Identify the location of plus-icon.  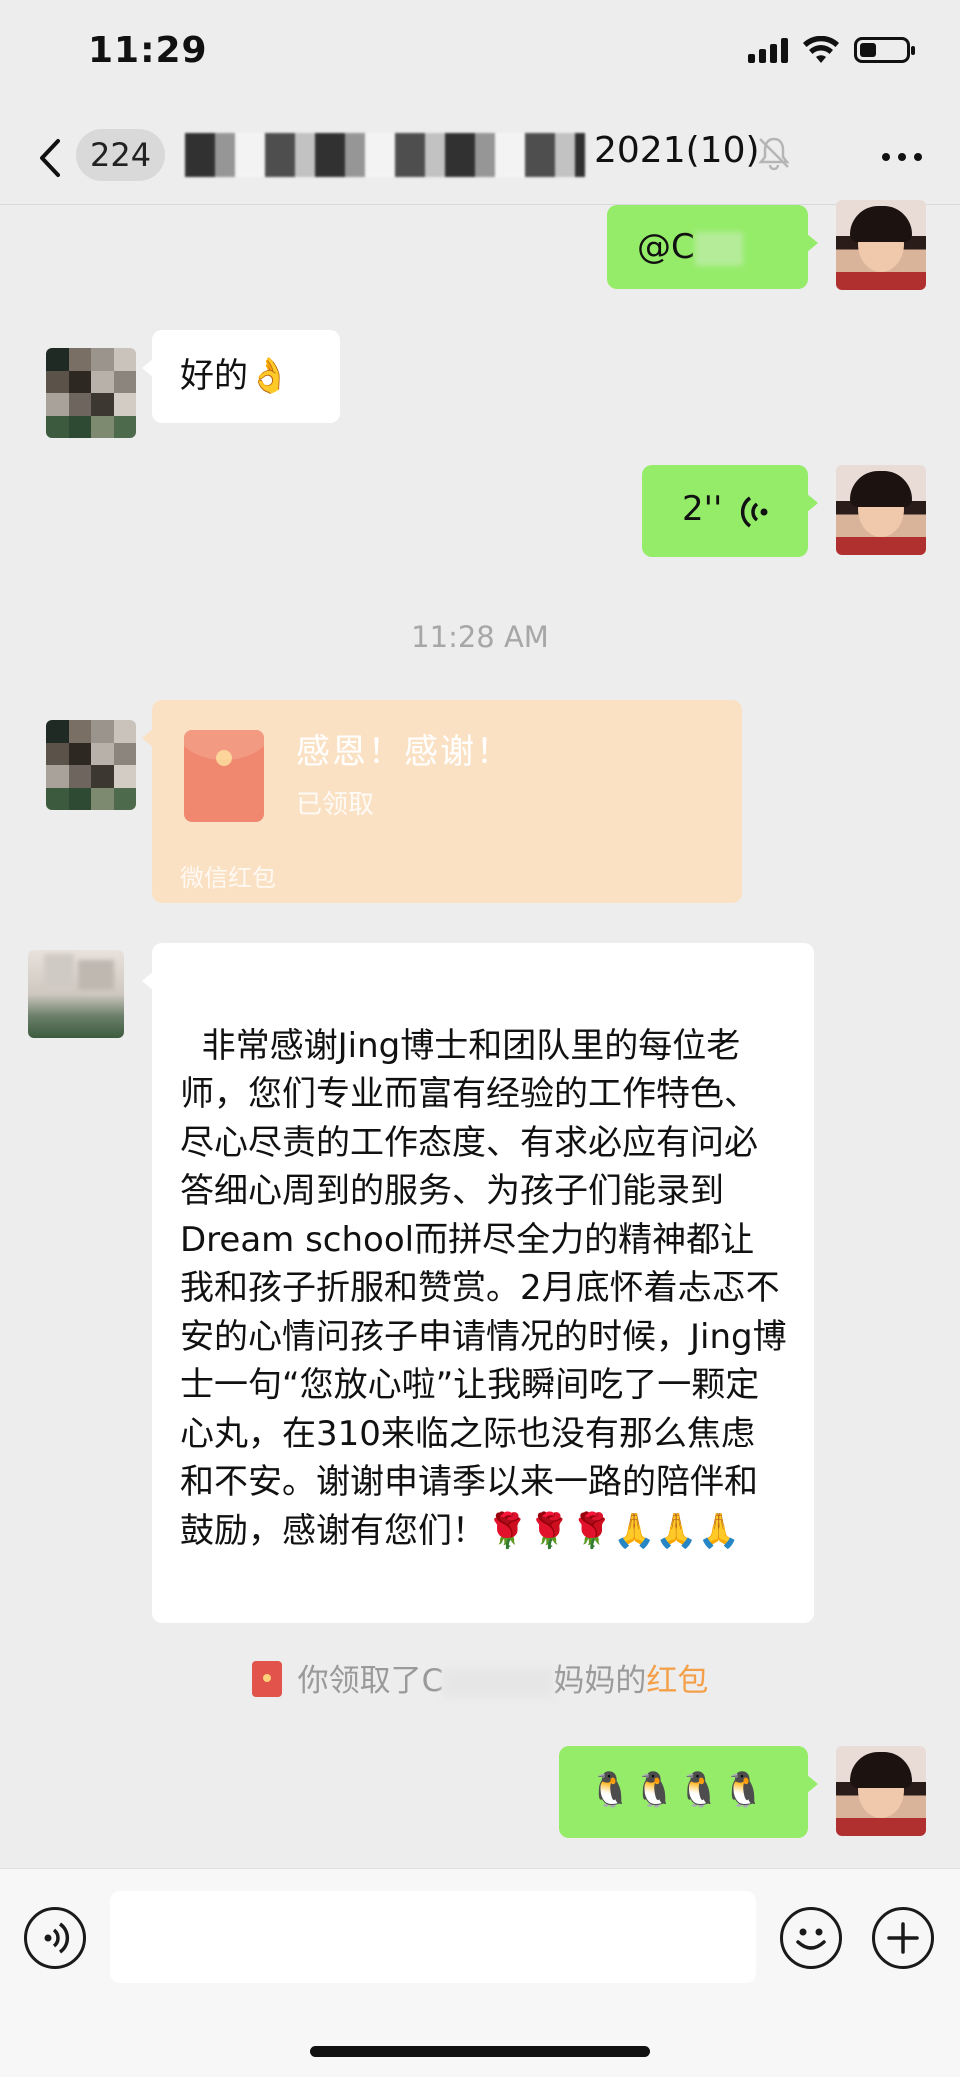
(903, 1938).